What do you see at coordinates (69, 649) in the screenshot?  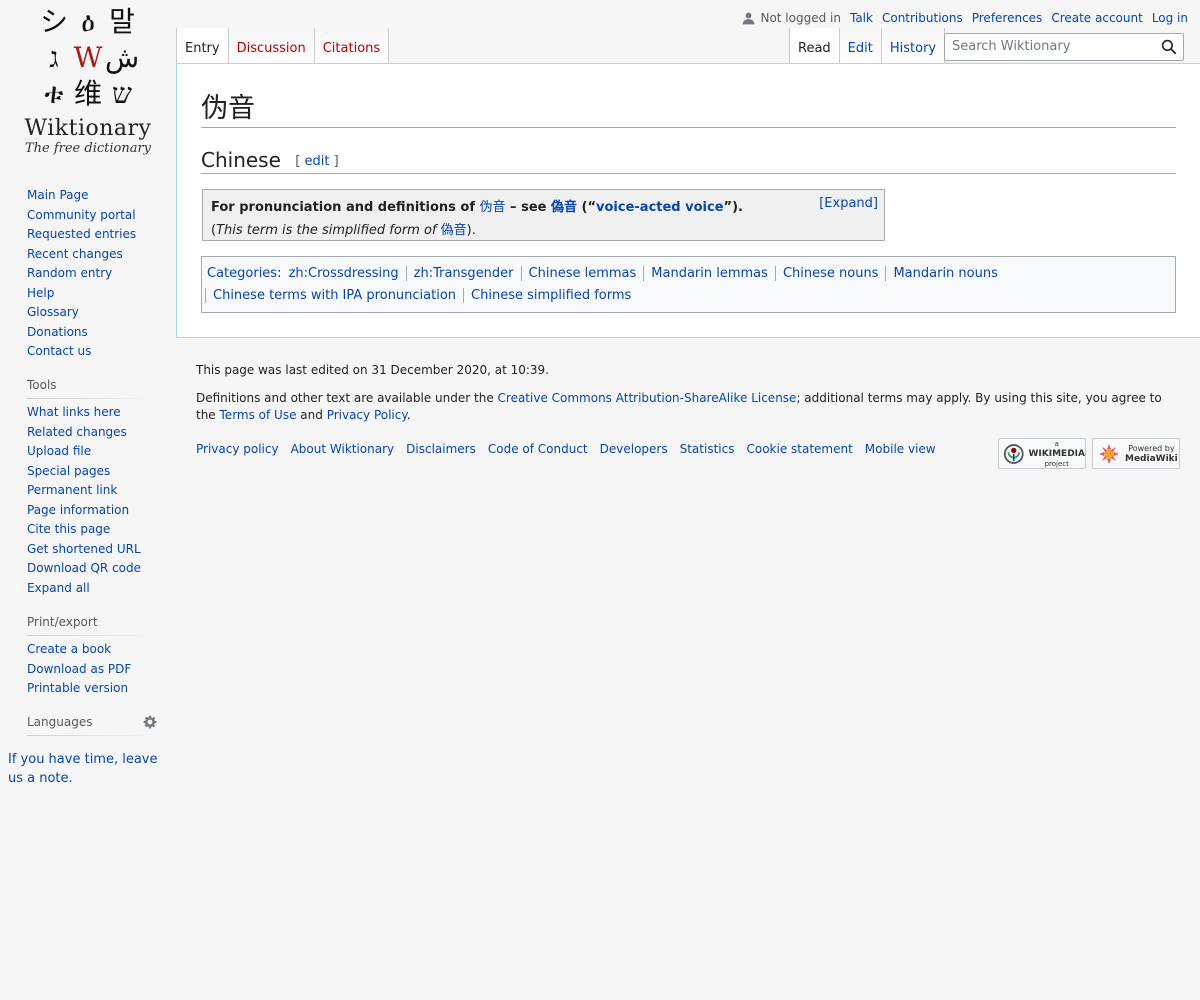 I see `sidebar-item-create-a-book: Create a book` at bounding box center [69, 649].